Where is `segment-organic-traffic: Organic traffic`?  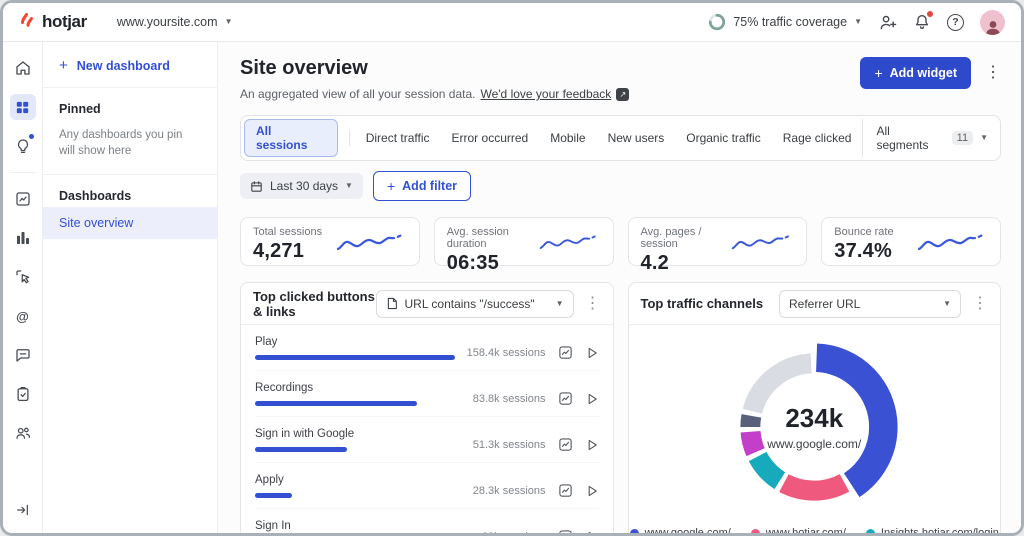
segment-organic-traffic: Organic traffic is located at coordinates (723, 138).